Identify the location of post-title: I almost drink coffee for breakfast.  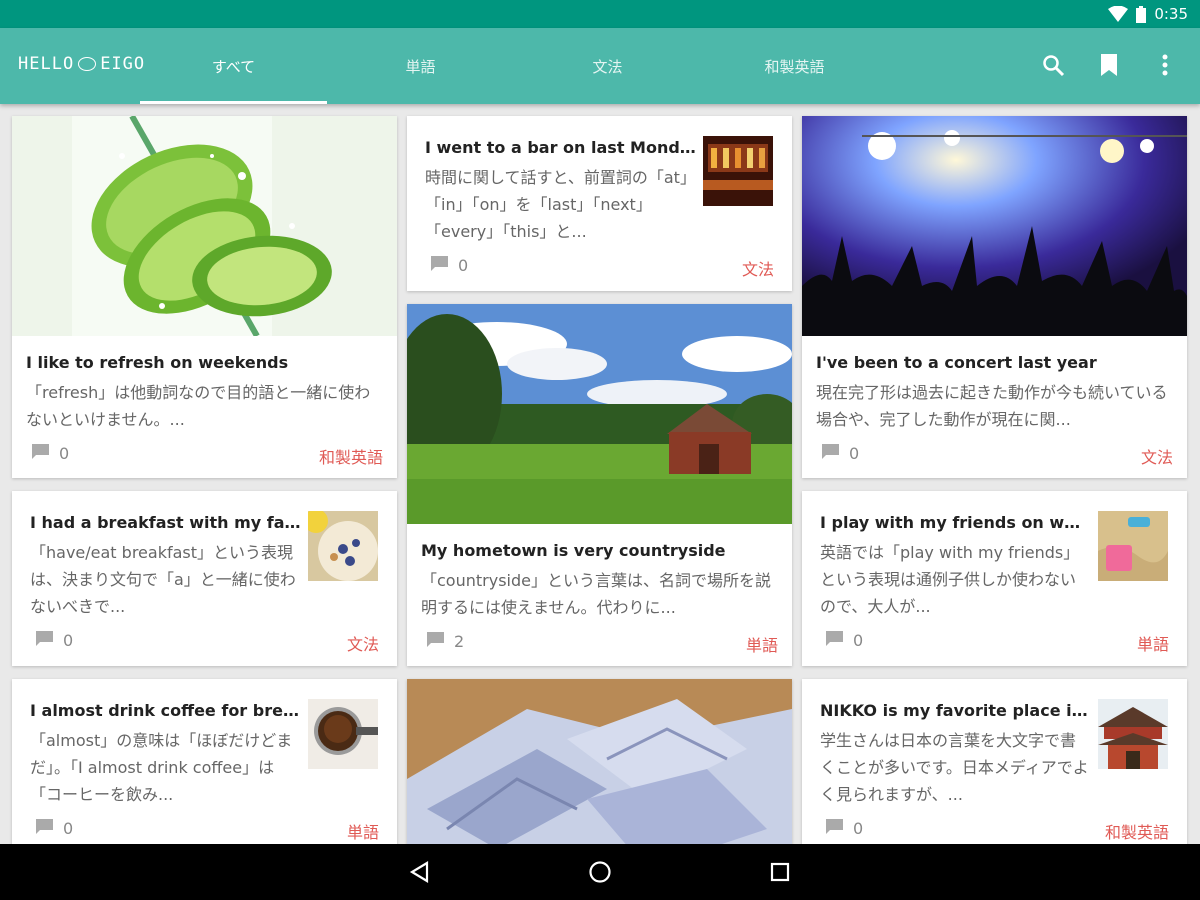
(166, 710).